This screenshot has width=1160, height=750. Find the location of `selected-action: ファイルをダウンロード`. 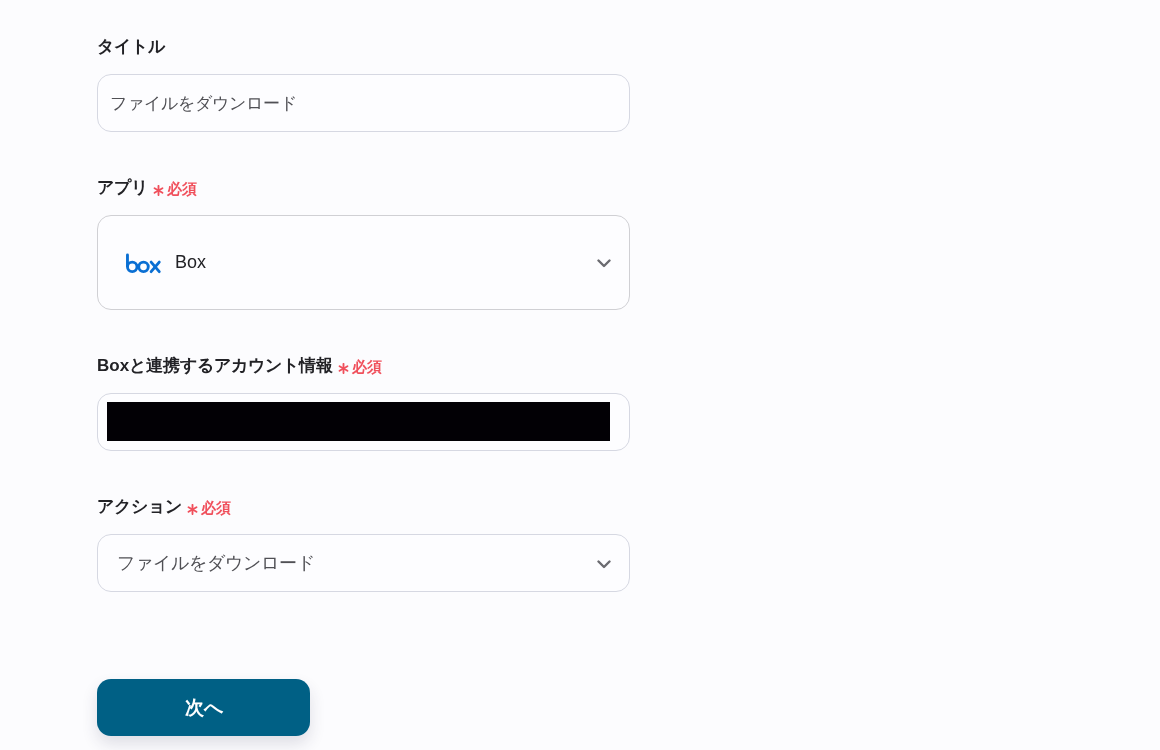

selected-action: ファイルをダウンロード is located at coordinates (216, 563).